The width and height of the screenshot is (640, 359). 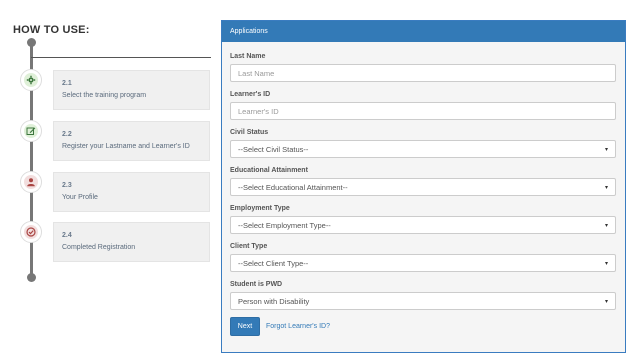 What do you see at coordinates (260, 208) in the screenshot?
I see `employment-type-label: Employment Type` at bounding box center [260, 208].